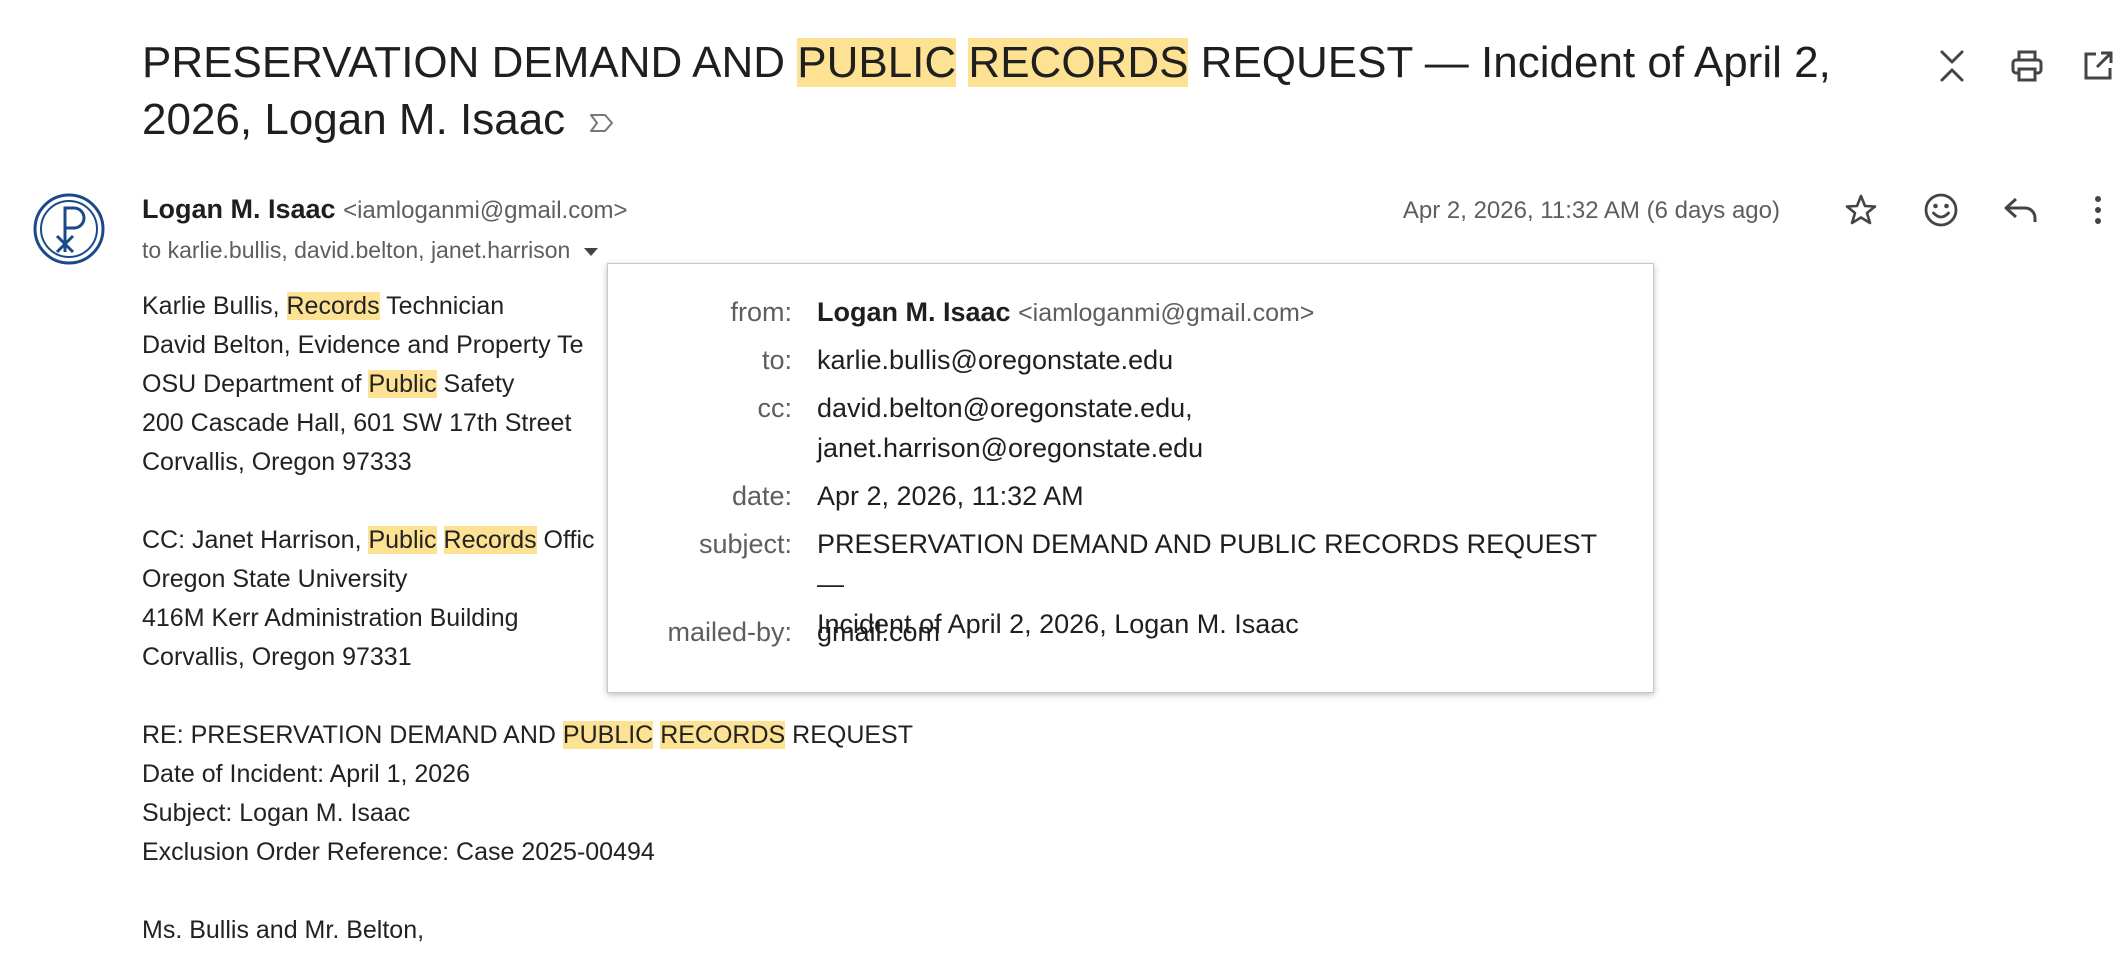 This screenshot has width=2118, height=974. What do you see at coordinates (950, 496) in the screenshot?
I see `details-date-value: Apr 2, 2026, 11:32 AM` at bounding box center [950, 496].